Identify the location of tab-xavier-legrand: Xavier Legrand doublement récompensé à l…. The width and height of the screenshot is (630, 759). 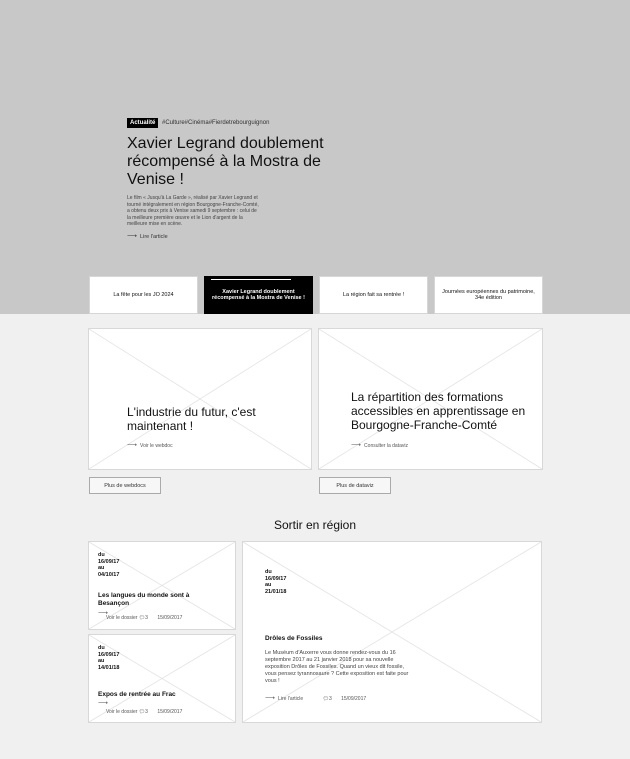
(258, 295).